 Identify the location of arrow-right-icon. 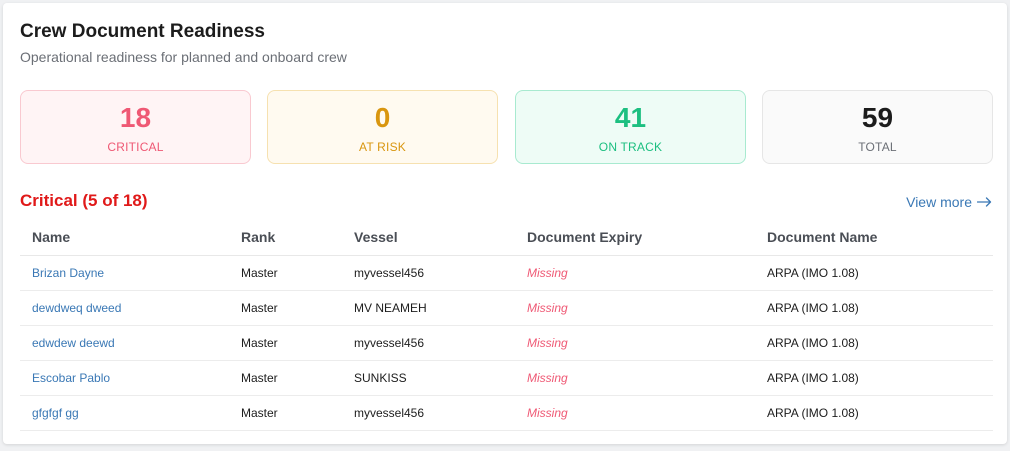
(984, 202).